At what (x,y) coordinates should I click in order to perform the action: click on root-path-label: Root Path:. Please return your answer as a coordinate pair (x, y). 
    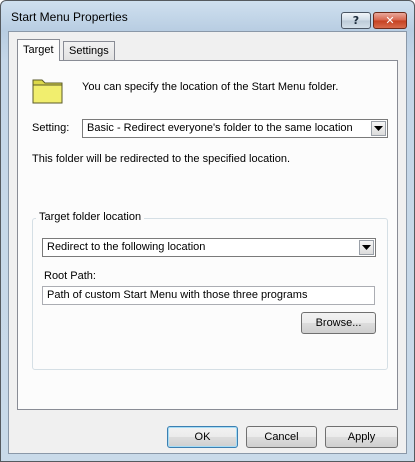
    Looking at the image, I should click on (70, 276).